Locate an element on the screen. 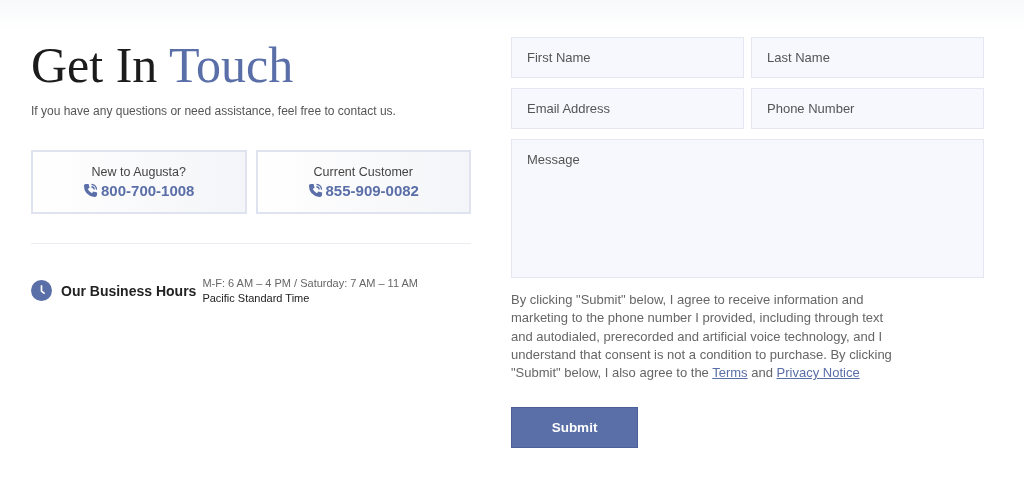 This screenshot has height=486, width=1024. hours-title: Our Business Hours is located at coordinates (129, 290).